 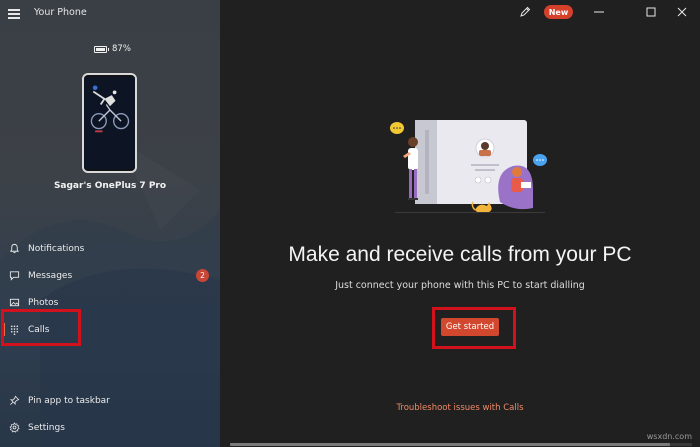 What do you see at coordinates (470, 327) in the screenshot?
I see `get-started-button: Get started` at bounding box center [470, 327].